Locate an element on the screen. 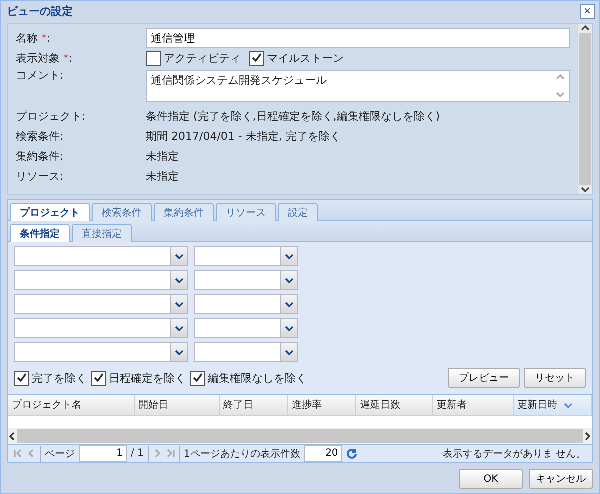 The height and width of the screenshot is (494, 600). tab: 直接指定 is located at coordinates (102, 233).